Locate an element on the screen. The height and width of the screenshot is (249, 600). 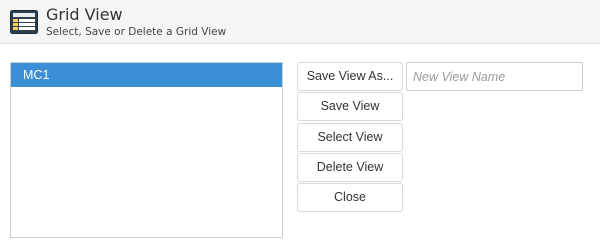
select-view-button: Select View is located at coordinates (350, 137).